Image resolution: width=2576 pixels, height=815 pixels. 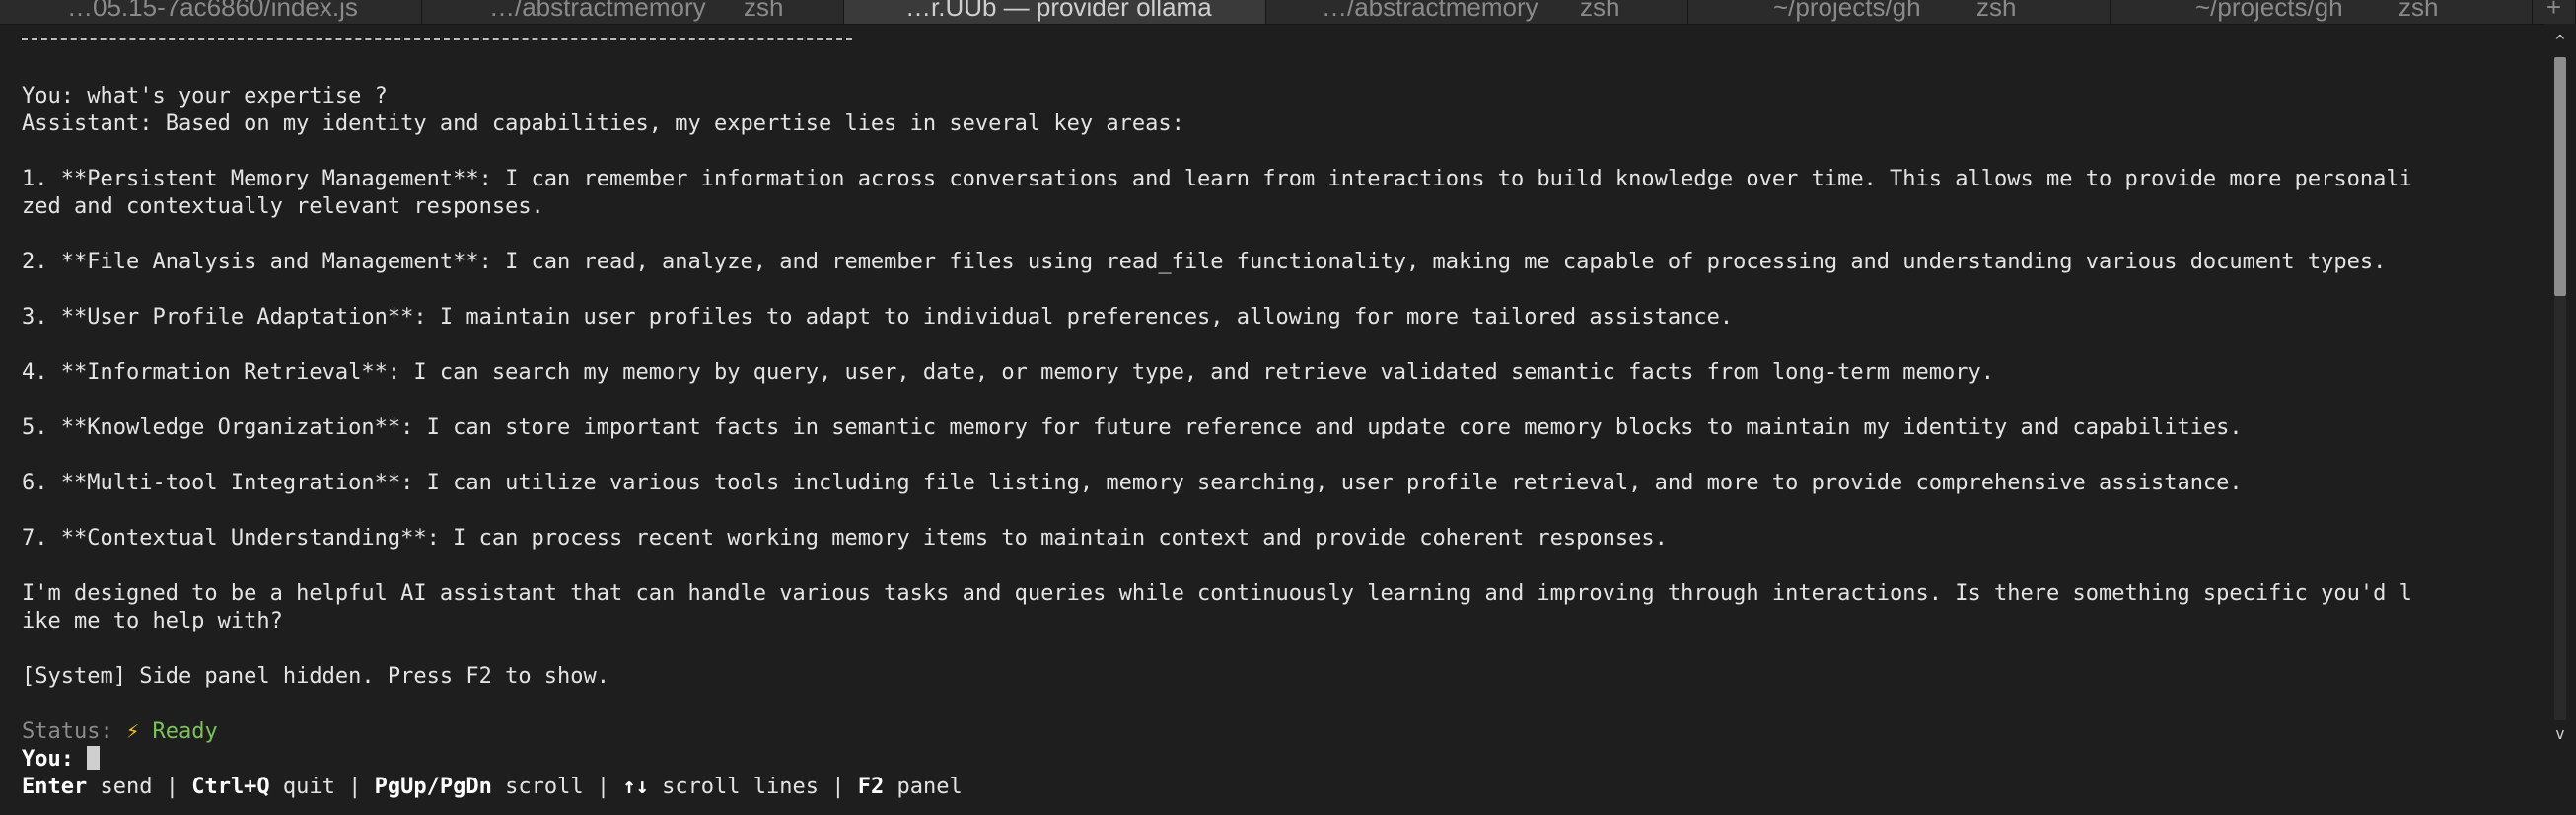 I want to click on scroll-thumb, so click(x=2560, y=176).